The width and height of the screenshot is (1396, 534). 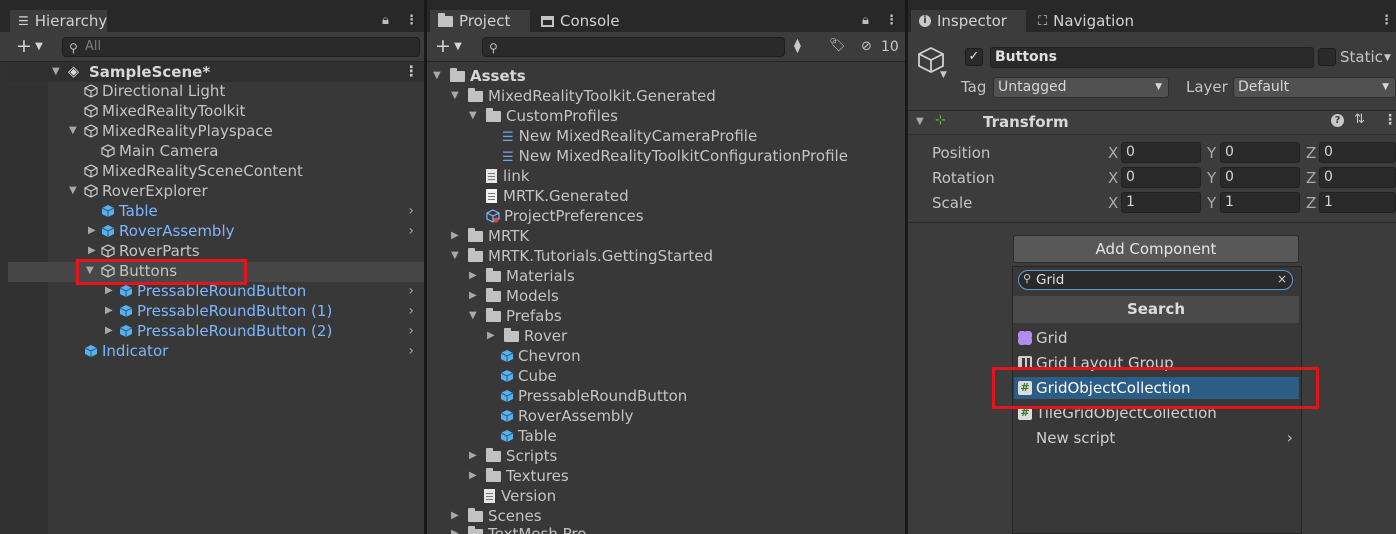 I want to click on position-z-field: 0, so click(x=1357, y=152).